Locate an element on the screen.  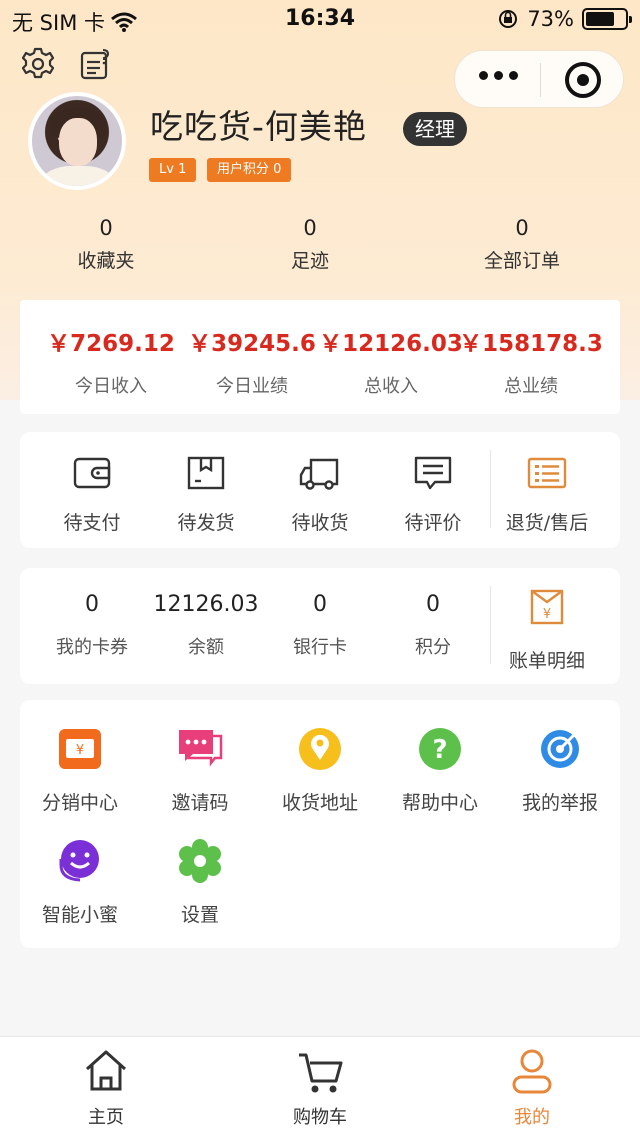
service-address: 收货地址 is located at coordinates (320, 770).